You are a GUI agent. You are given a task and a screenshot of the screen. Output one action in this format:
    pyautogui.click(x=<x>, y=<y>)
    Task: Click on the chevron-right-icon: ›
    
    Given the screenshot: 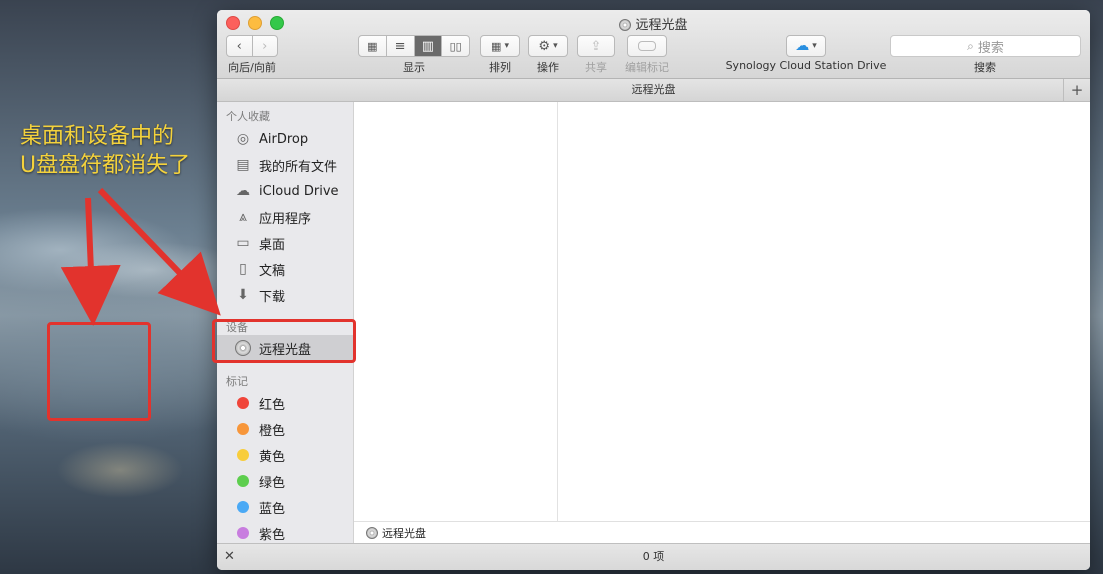 What is the action you would take?
    pyautogui.click(x=265, y=46)
    